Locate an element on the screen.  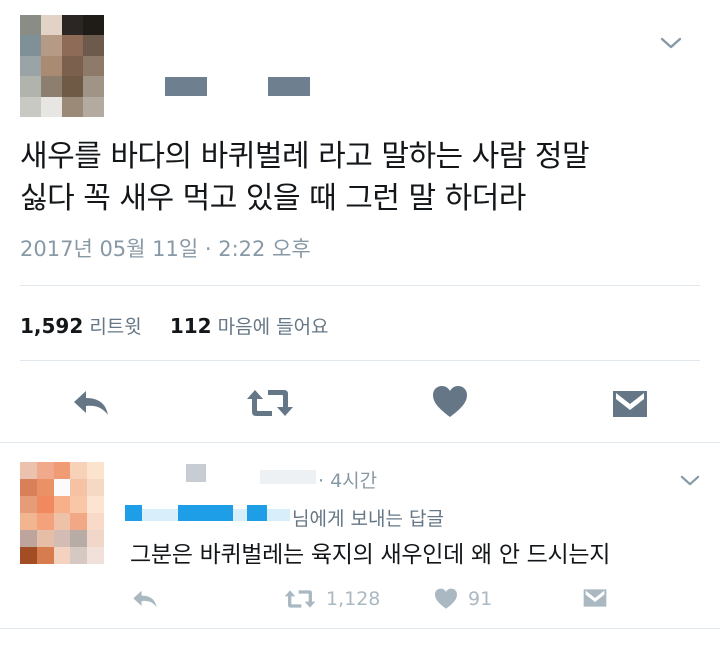
reply-retweet-button: 1,128 is located at coordinates (332, 599).